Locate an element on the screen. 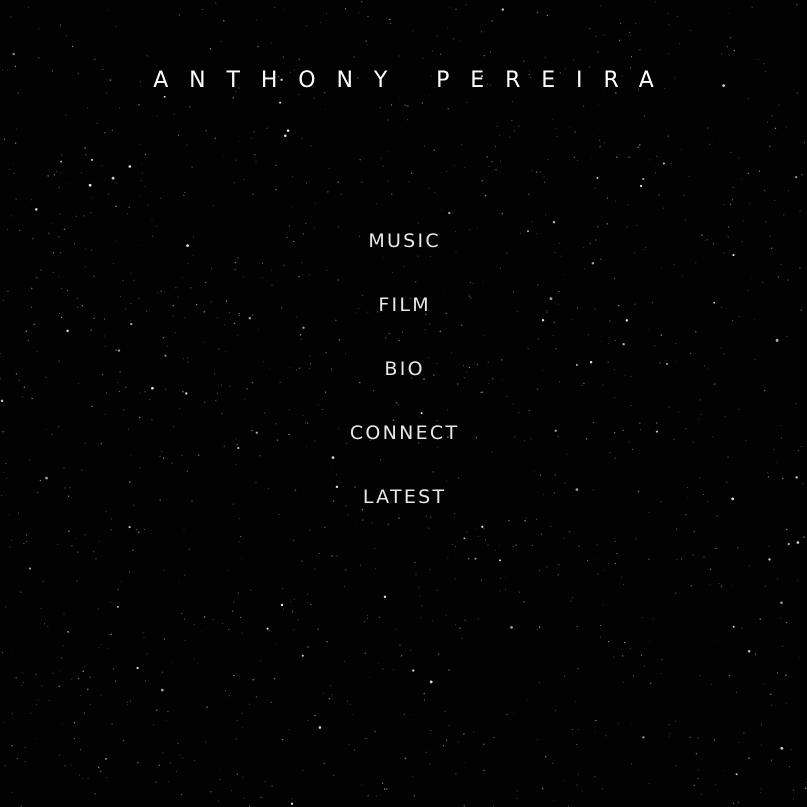  nav-item-latest: LATEST is located at coordinates (403, 512).